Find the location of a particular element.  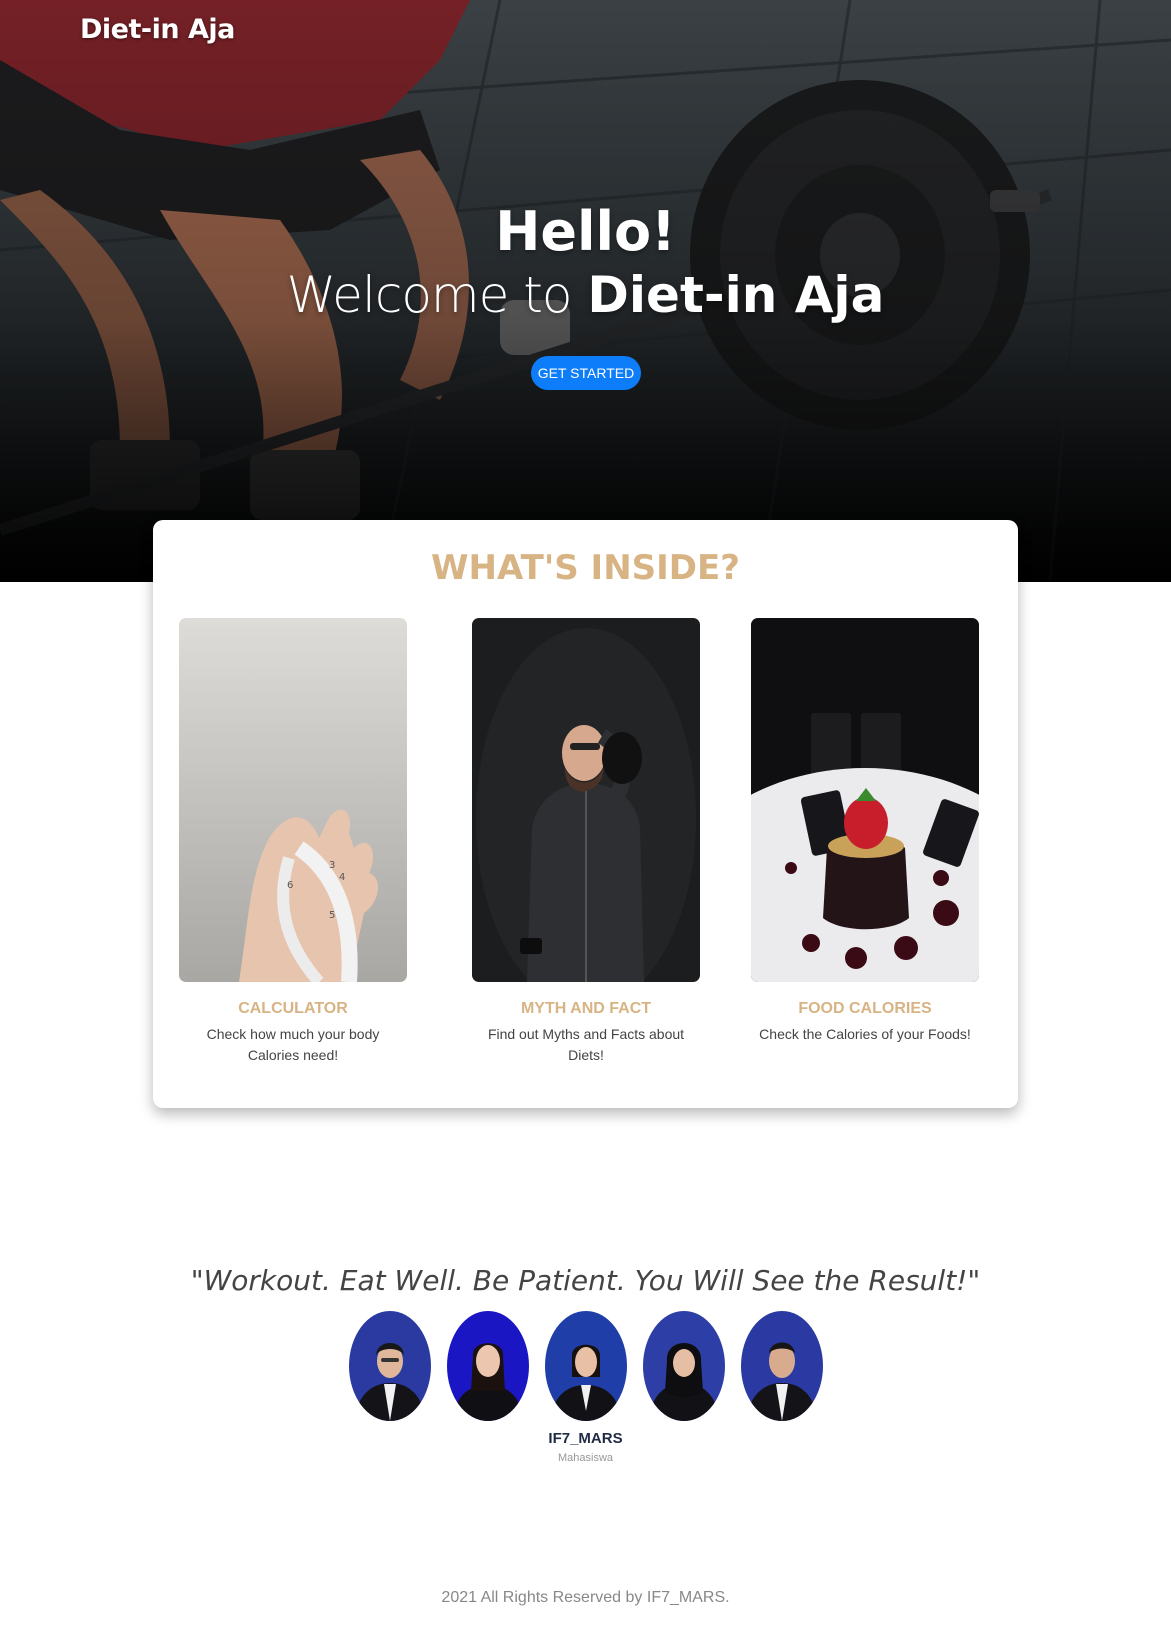

feature-title: MYTH AND FACT is located at coordinates (586, 1008).